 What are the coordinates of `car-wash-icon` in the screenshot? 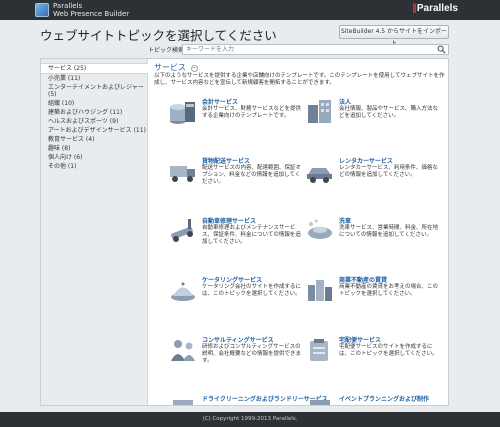 It's located at (320, 229).